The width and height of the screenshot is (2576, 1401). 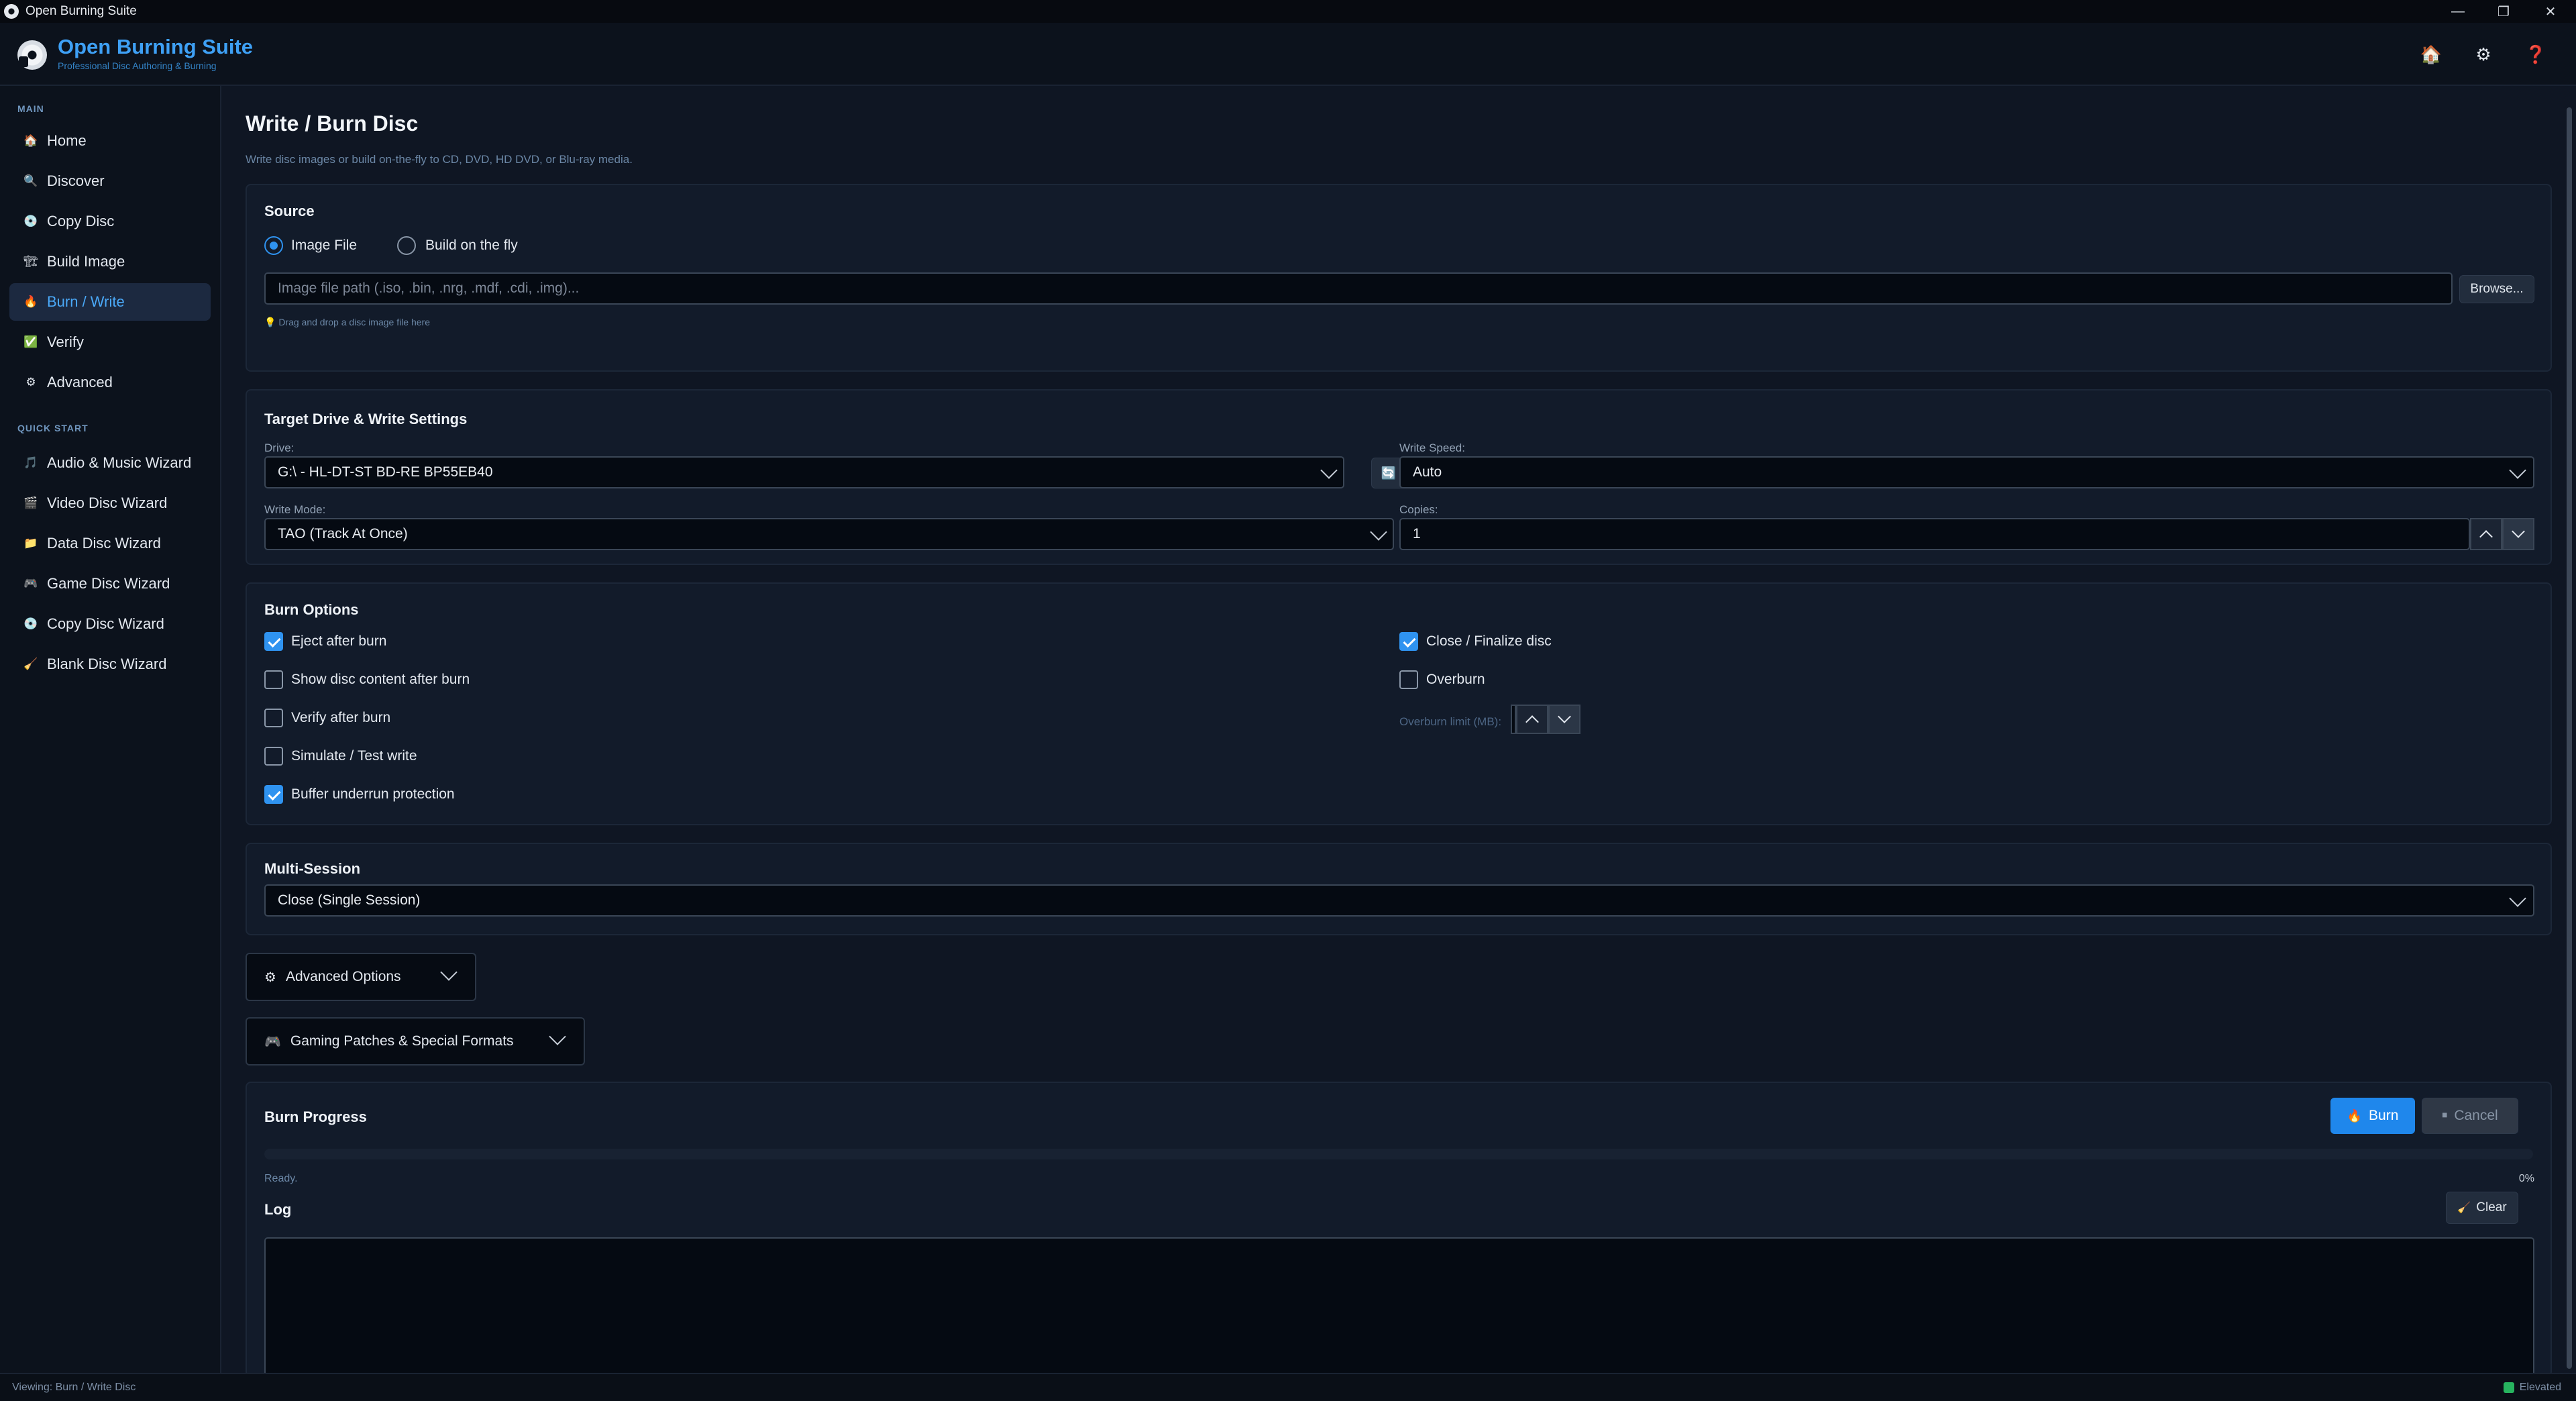 What do you see at coordinates (2532, 1388) in the screenshot?
I see `elevated-badge: Elevated` at bounding box center [2532, 1388].